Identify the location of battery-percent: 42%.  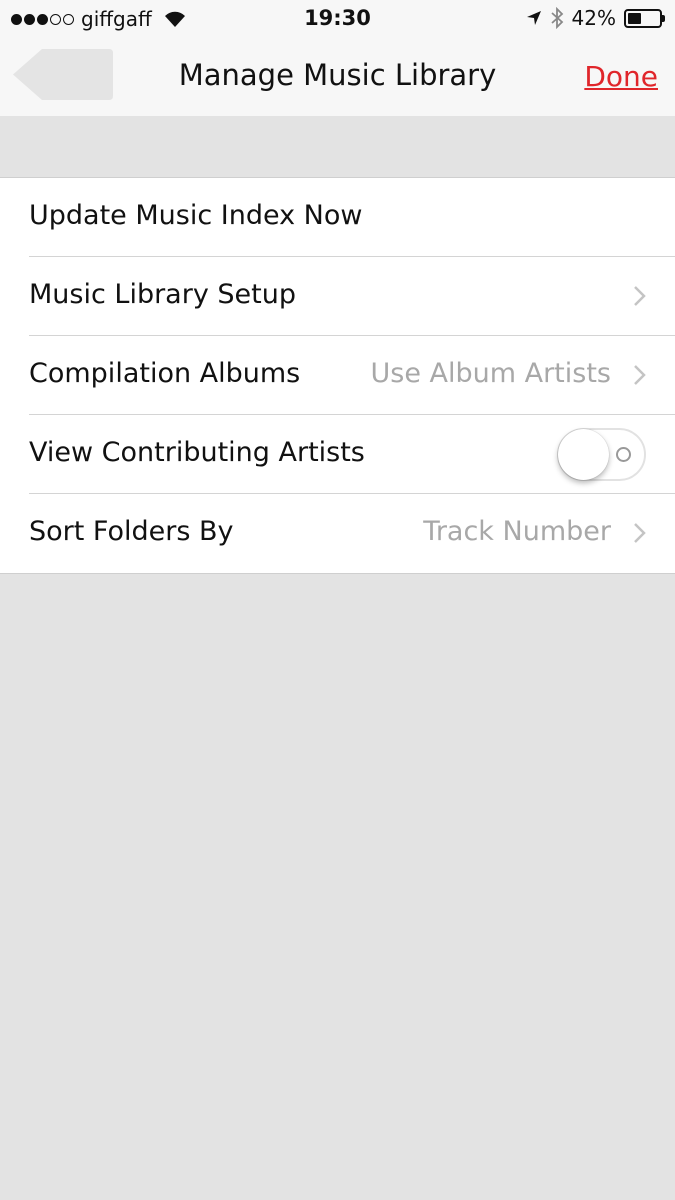
(593, 18).